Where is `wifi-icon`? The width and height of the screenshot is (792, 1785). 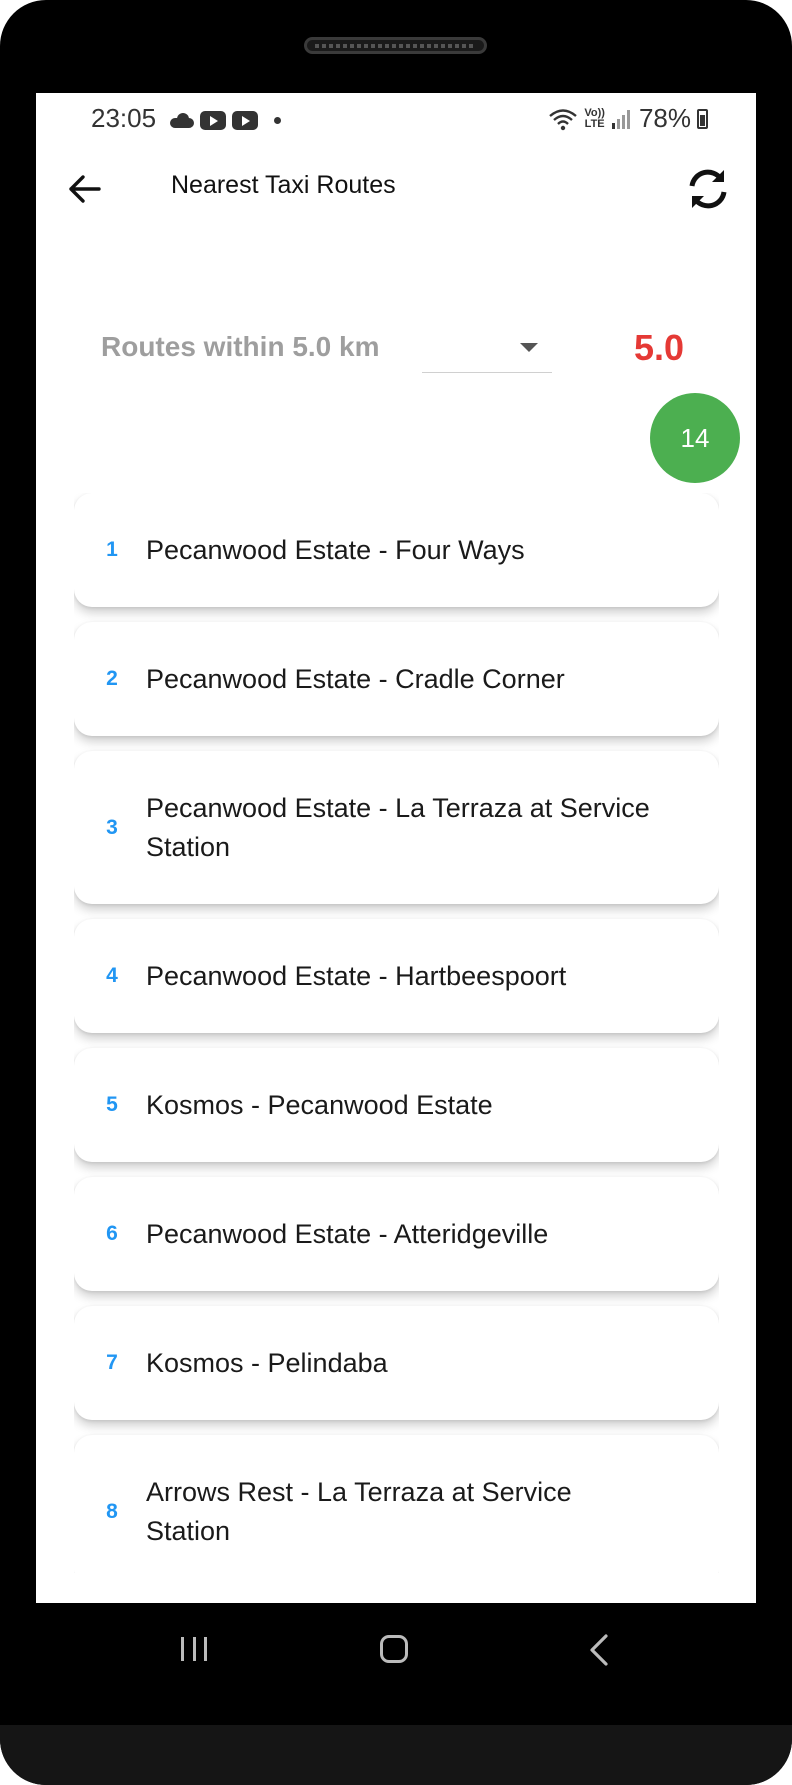 wifi-icon is located at coordinates (563, 119).